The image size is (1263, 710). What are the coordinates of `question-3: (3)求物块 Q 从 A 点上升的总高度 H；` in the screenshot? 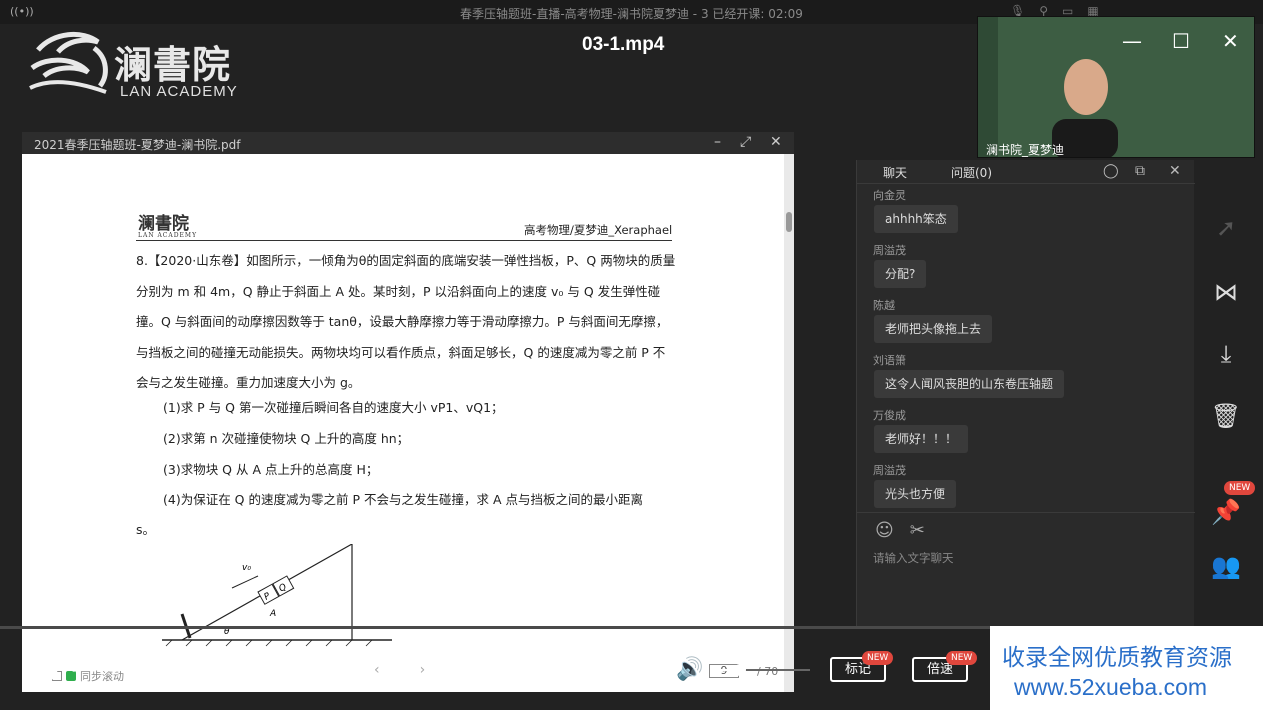 It's located at (271, 469).